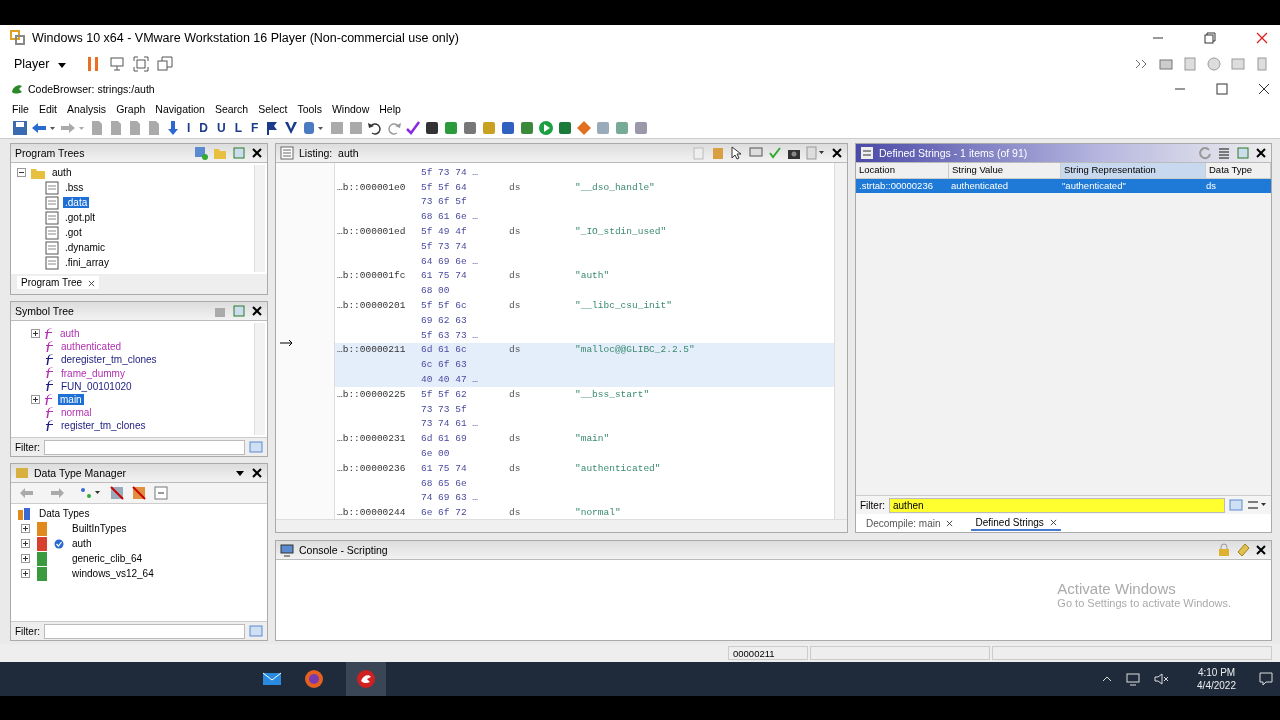 The image size is (1280, 720). Describe the element at coordinates (189, 128) in the screenshot. I see `toolbar-letter-button: I` at that location.